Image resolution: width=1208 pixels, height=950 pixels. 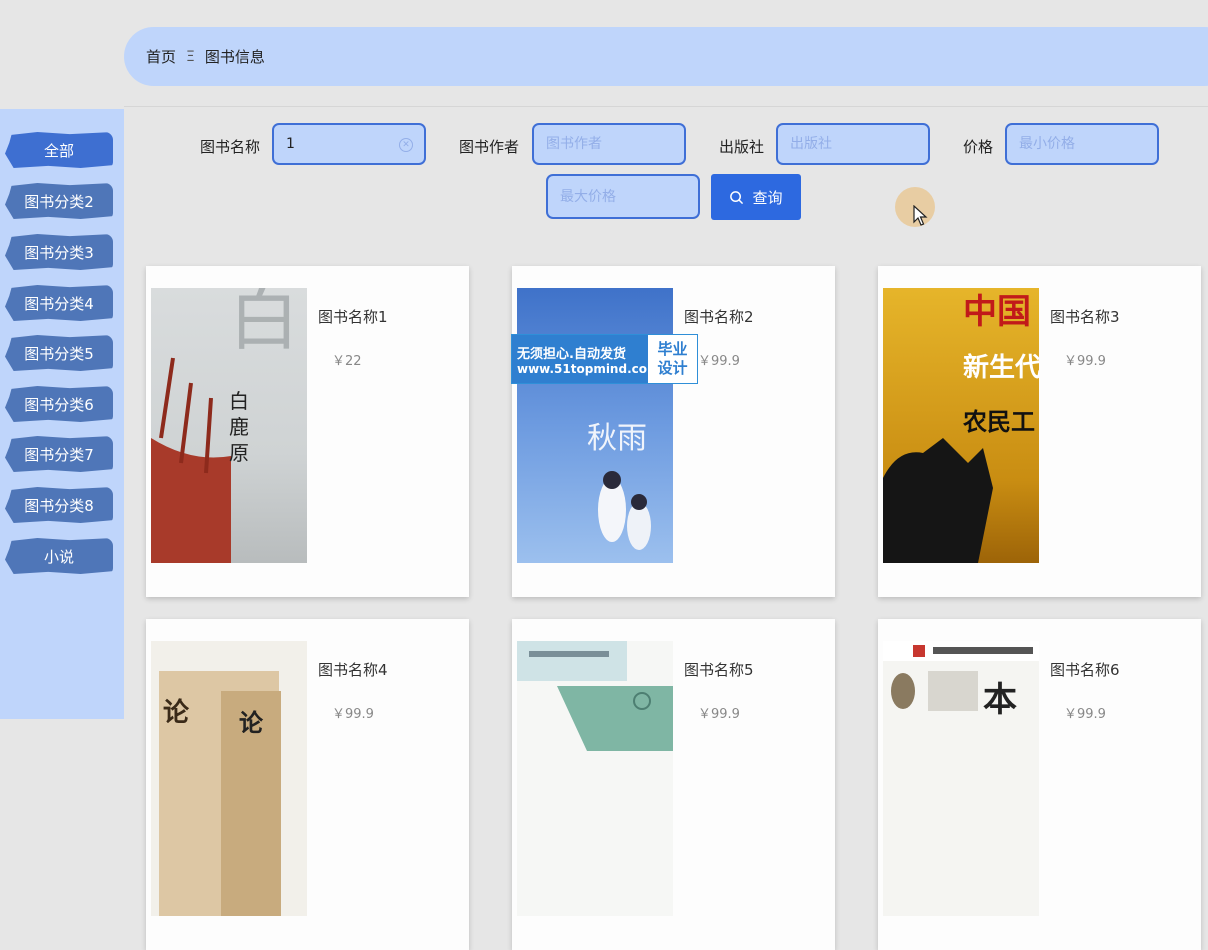 What do you see at coordinates (920, 215) in the screenshot?
I see `mouse-pointer-icon` at bounding box center [920, 215].